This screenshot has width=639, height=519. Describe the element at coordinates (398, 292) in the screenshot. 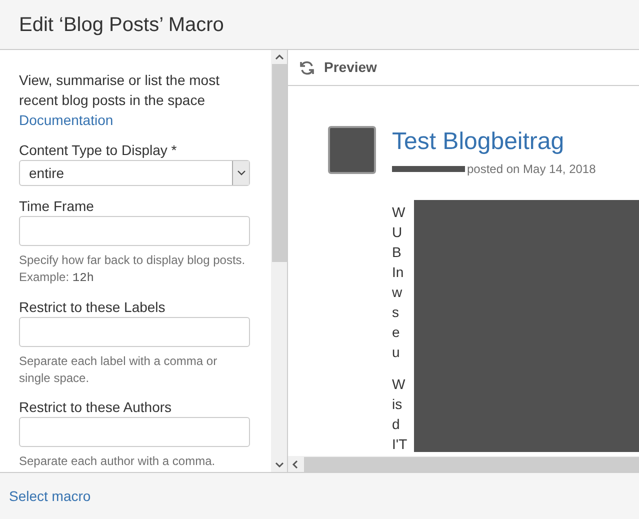

I see `text-fragment: w` at that location.